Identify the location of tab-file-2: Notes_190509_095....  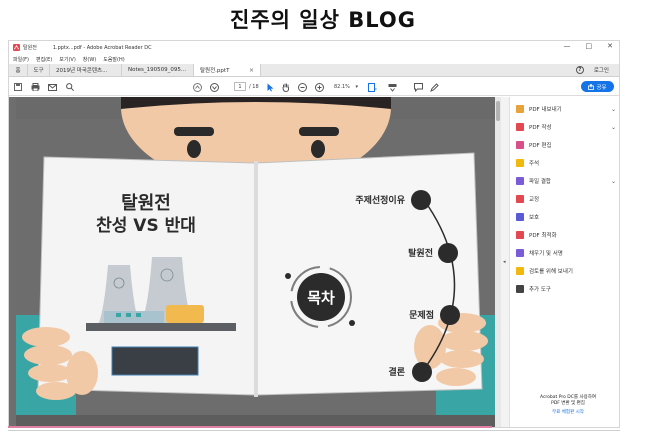
(158, 70).